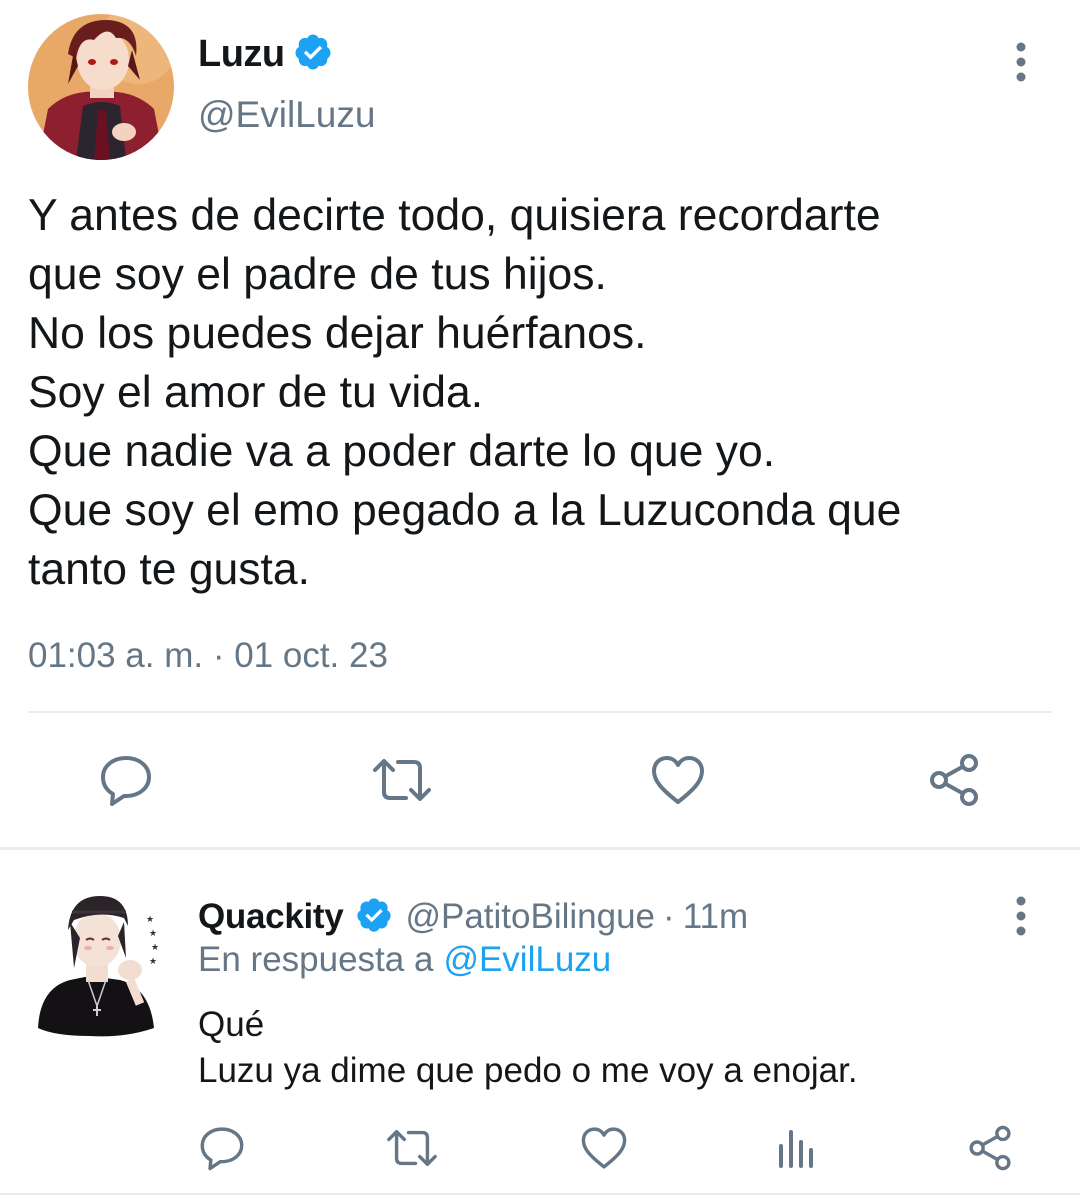 The height and width of the screenshot is (1198, 1080). What do you see at coordinates (286, 115) in the screenshot?
I see `author-handle: @EvilLuzu` at bounding box center [286, 115].